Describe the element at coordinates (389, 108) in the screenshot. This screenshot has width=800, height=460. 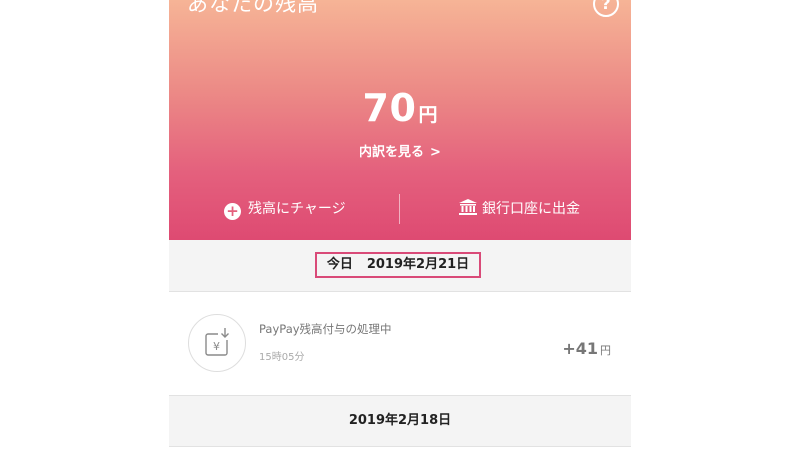
I see `balance-amount: 70` at that location.